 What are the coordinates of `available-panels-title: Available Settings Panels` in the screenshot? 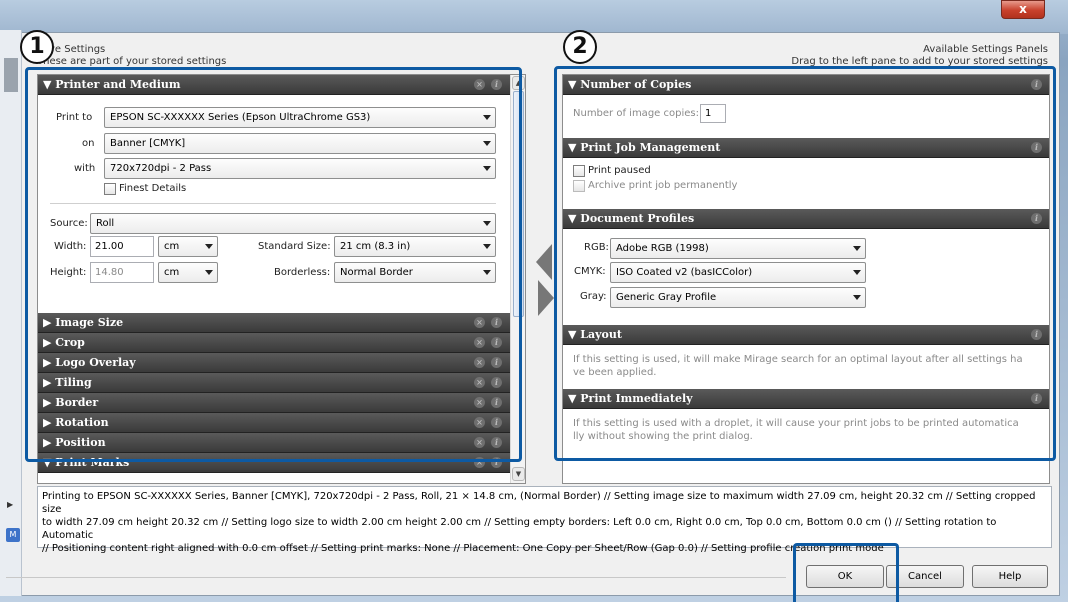 It's located at (985, 49).